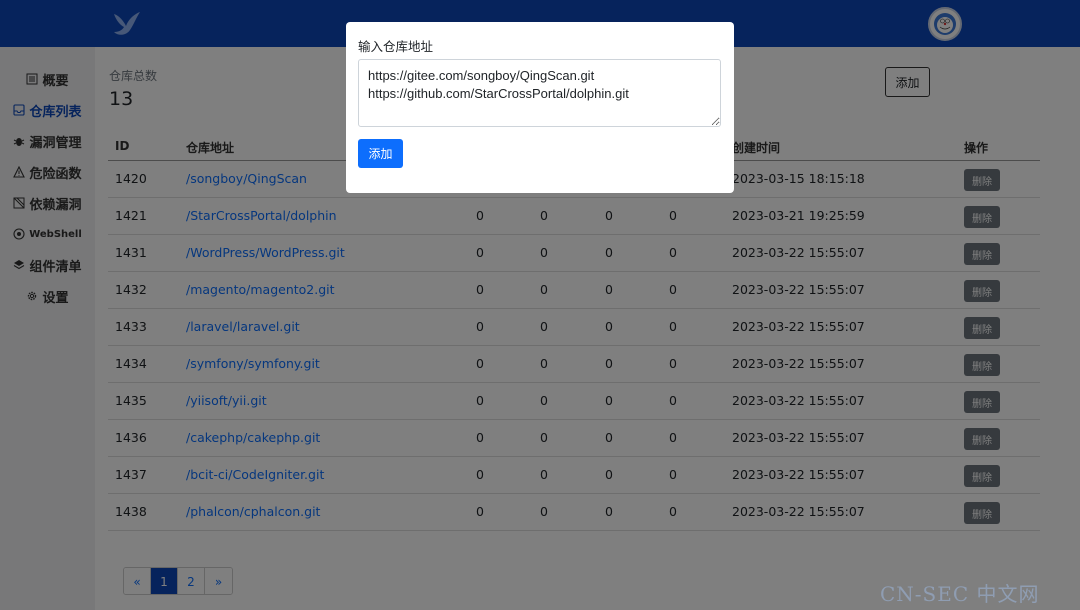 The image size is (1080, 610). I want to click on add-repo-modal: 输入仓库地址 添加, so click(540, 107).